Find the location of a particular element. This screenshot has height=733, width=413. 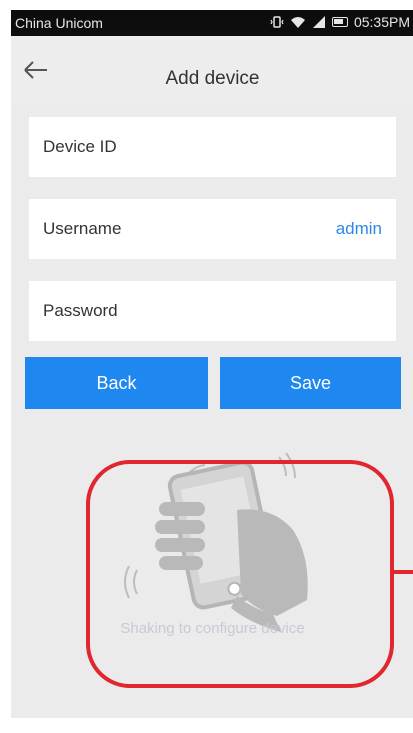

signal-icon is located at coordinates (319, 22).